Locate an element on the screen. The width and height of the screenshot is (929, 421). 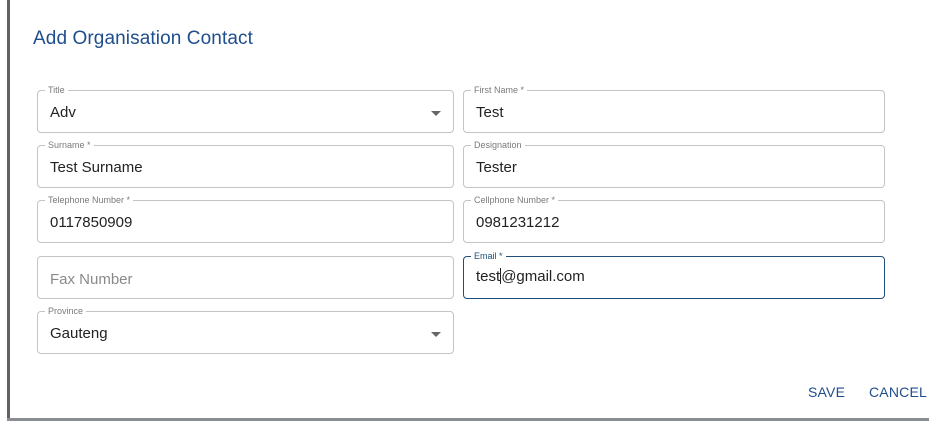
email-value-after-cursor: @gmail.com is located at coordinates (543, 276).